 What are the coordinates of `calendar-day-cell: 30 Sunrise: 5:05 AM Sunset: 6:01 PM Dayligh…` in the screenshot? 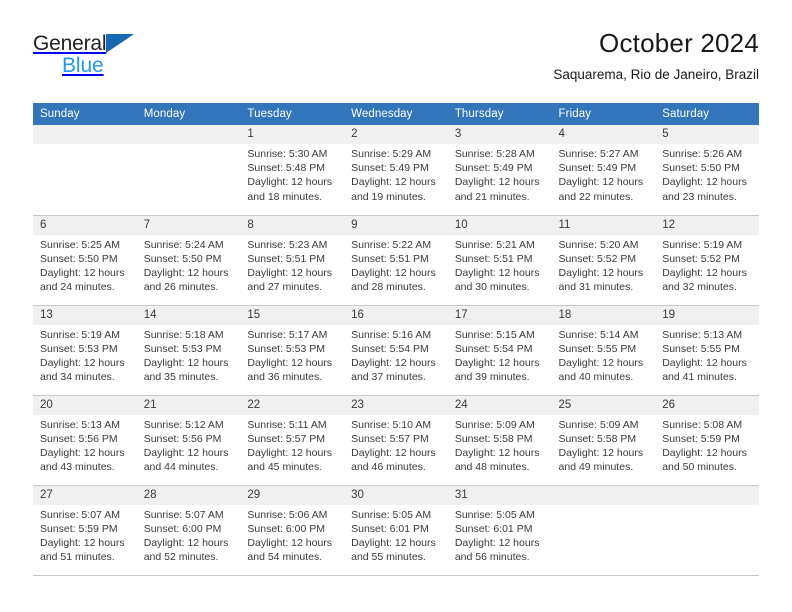 It's located at (396, 530).